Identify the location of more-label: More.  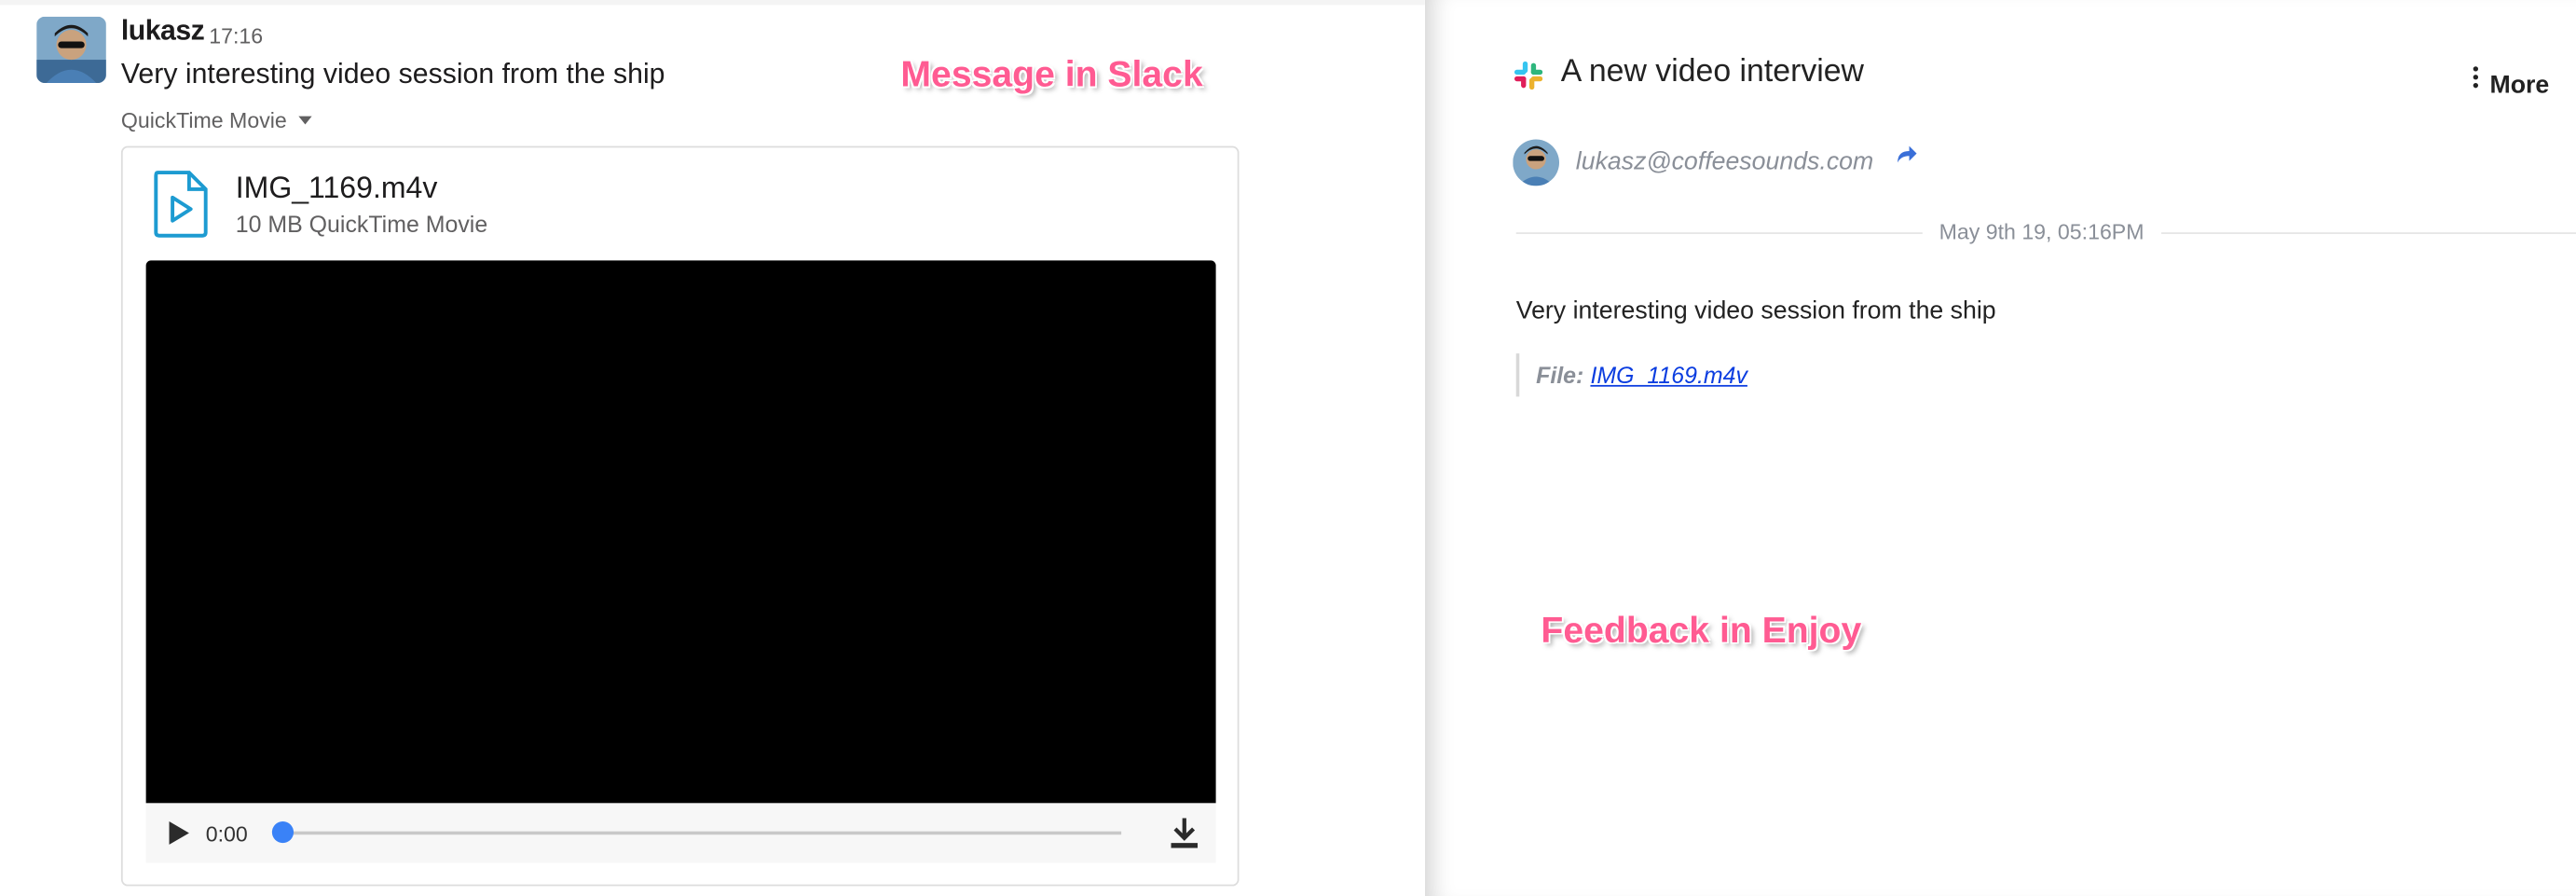
(2519, 85).